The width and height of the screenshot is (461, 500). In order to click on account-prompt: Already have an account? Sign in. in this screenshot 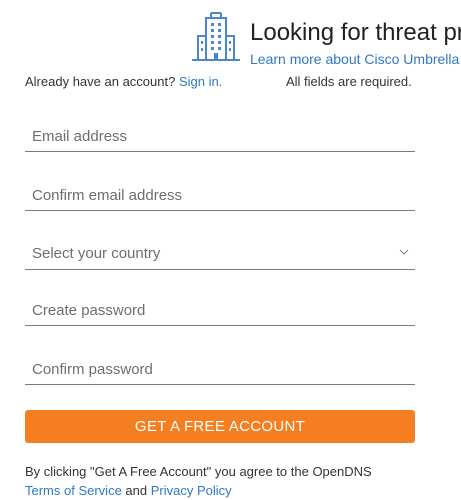, I will do `click(123, 81)`.